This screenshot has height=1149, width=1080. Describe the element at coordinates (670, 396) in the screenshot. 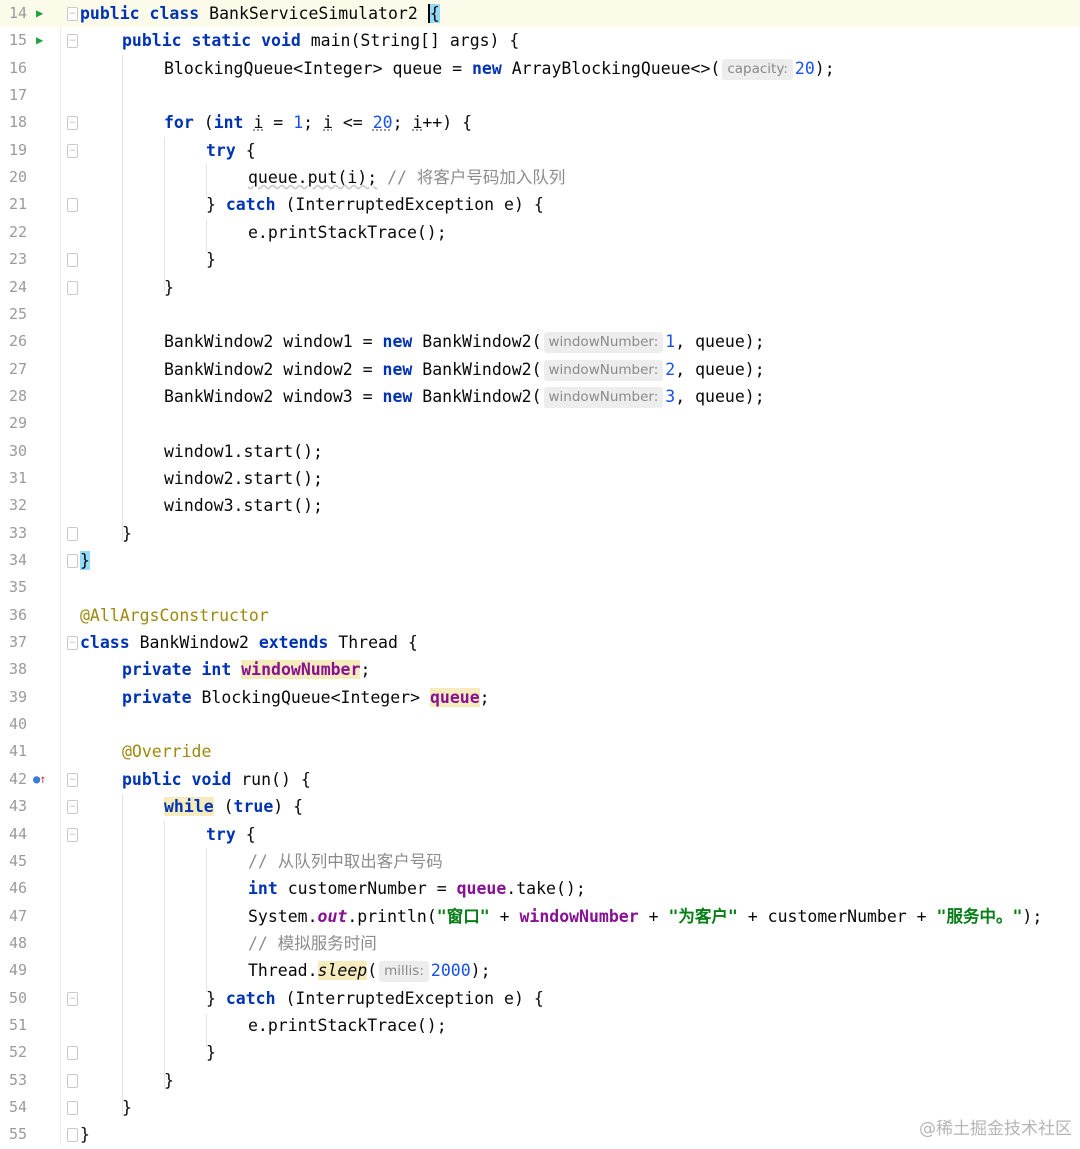

I see `number-literal: 3` at that location.